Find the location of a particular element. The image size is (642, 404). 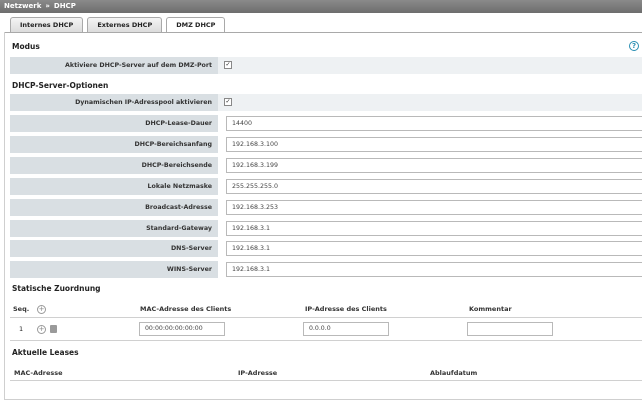

col-ip: IP-Adresse des Clients is located at coordinates (346, 309).